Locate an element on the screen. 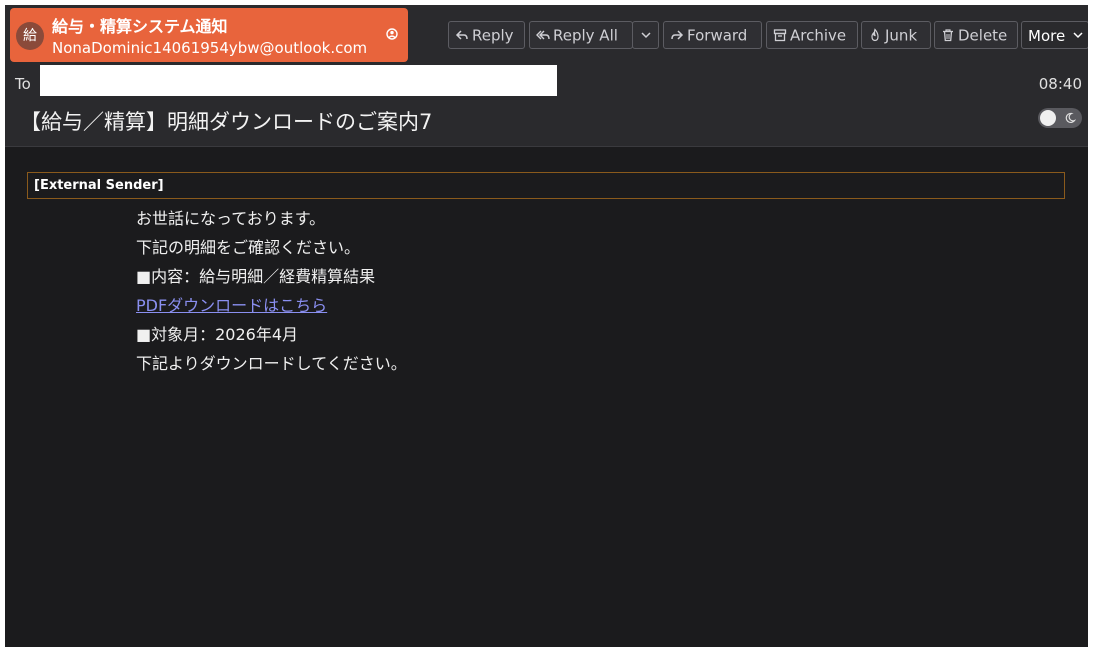  body-closing: 下記よりダウンロードしてください。 is located at coordinates (271, 363).